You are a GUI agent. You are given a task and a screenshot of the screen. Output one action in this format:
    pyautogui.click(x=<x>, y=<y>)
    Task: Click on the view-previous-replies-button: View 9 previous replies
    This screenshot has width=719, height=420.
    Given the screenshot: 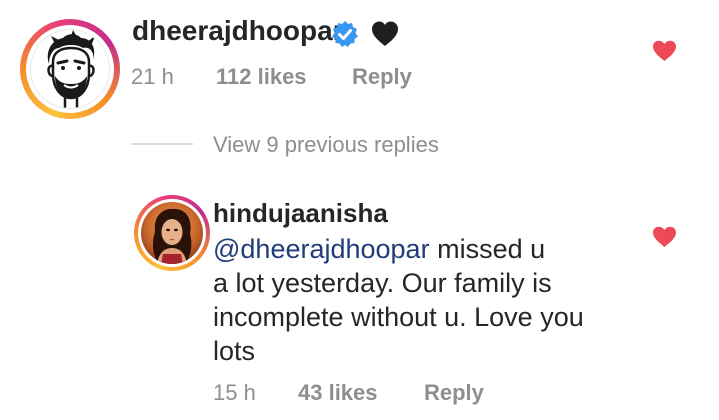 What is the action you would take?
    pyautogui.click(x=326, y=145)
    